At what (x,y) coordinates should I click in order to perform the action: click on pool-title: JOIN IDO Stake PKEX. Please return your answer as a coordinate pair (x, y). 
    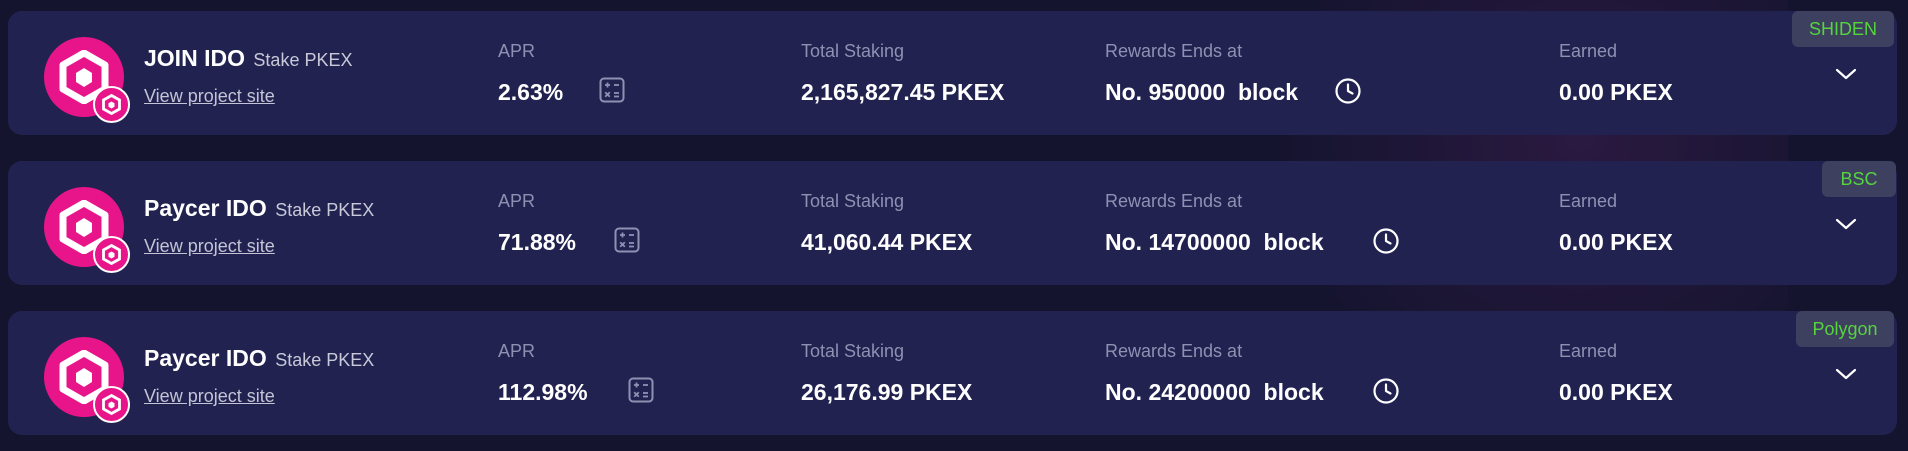
    Looking at the image, I should click on (248, 58).